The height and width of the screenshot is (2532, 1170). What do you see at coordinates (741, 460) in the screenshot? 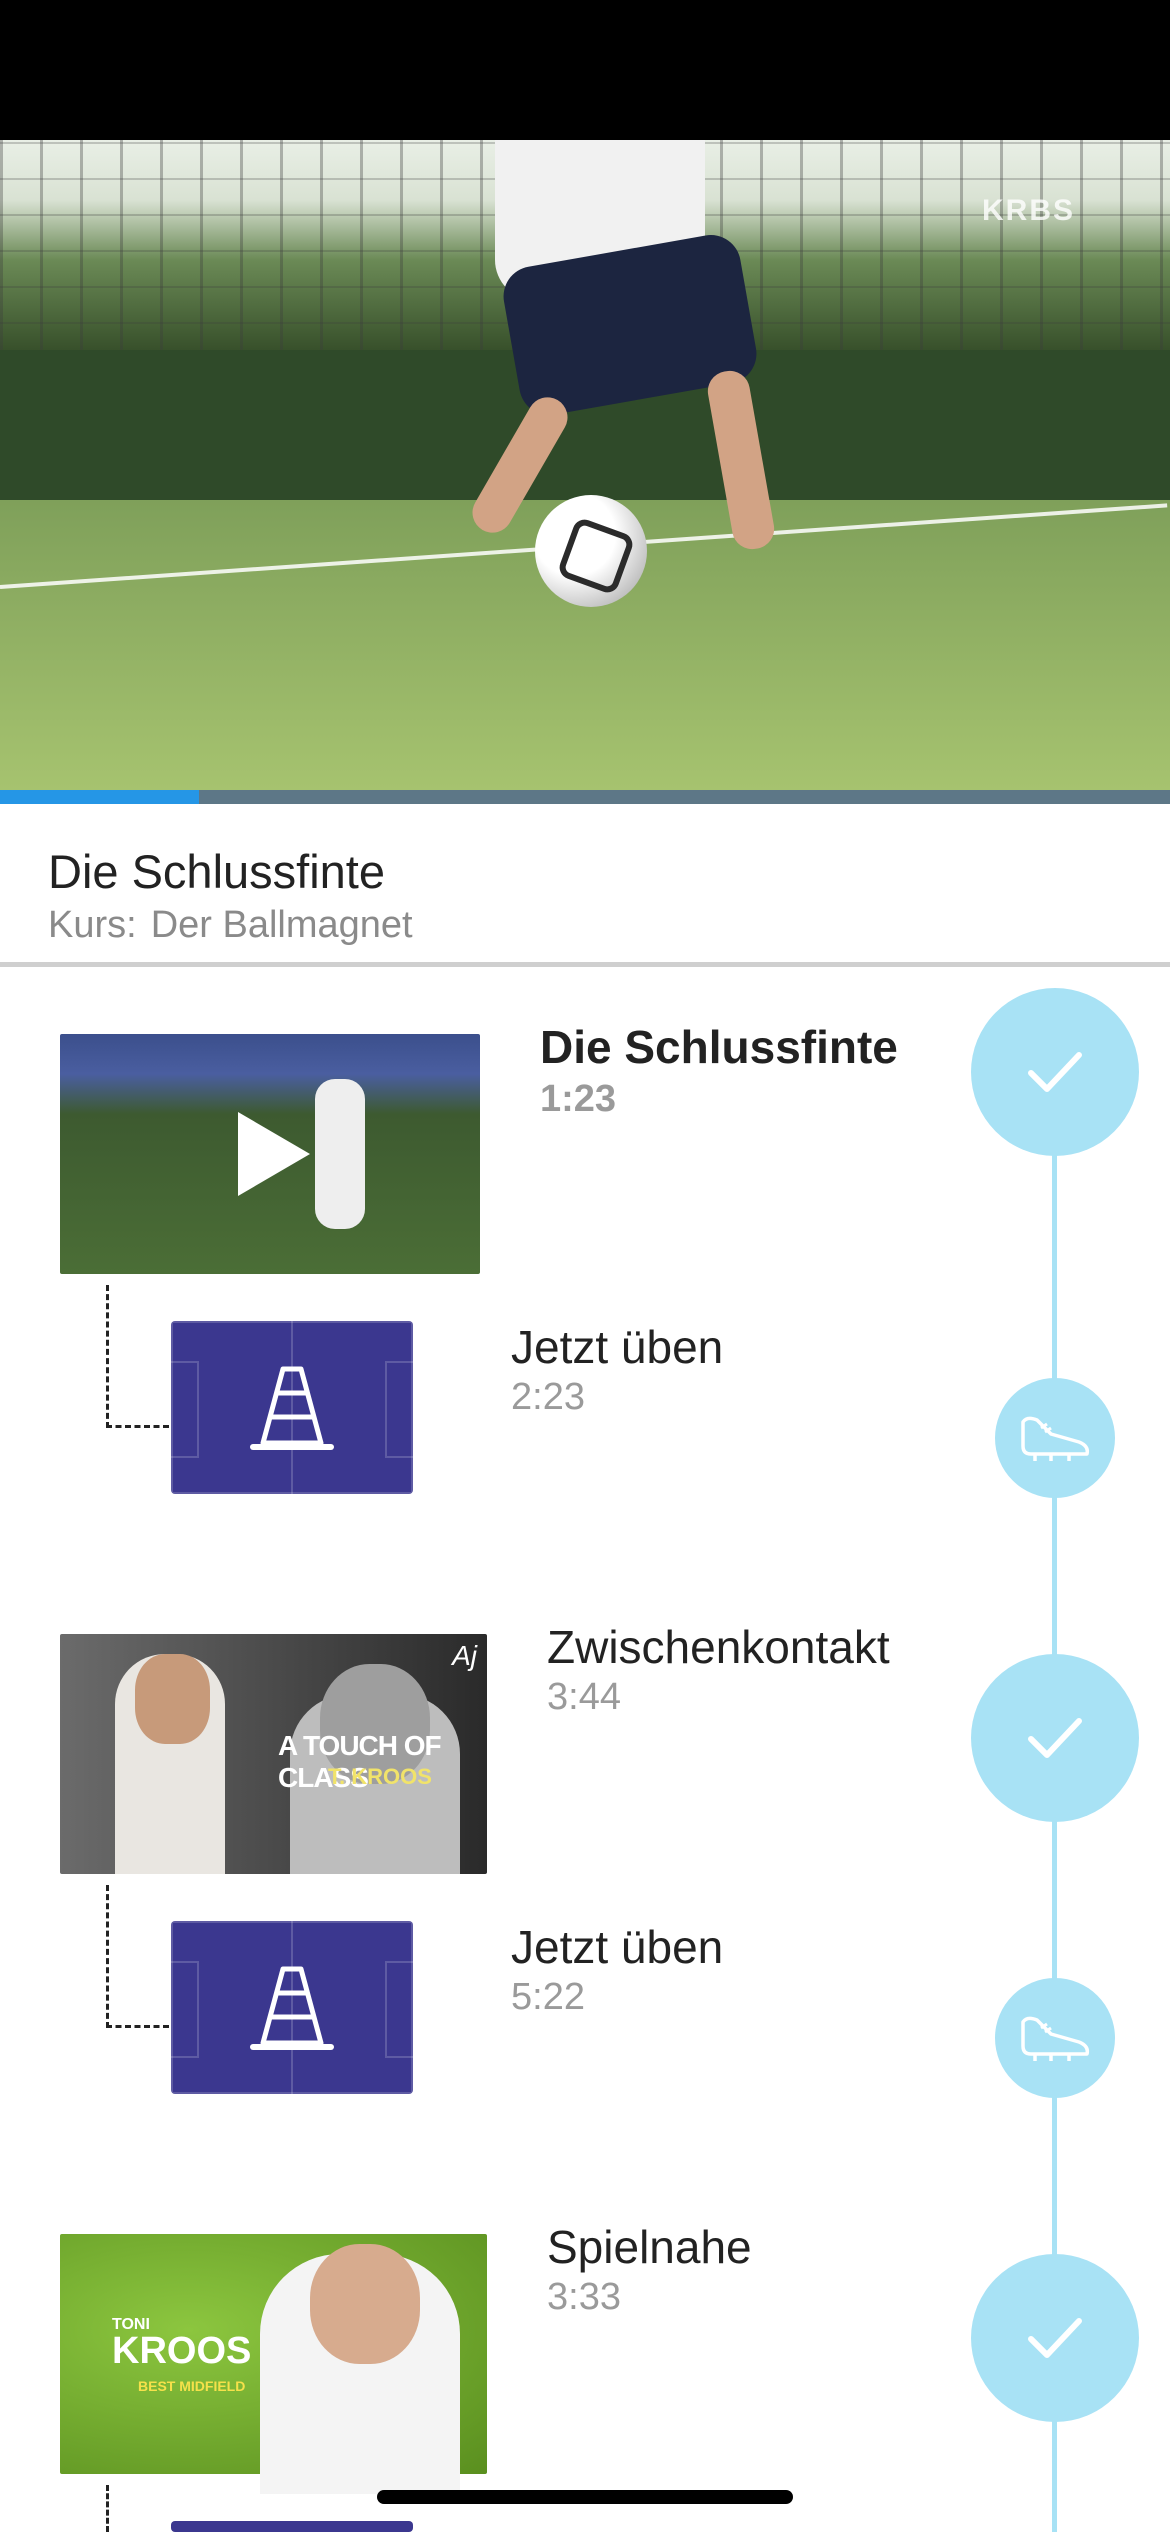
I see `figure-leg` at bounding box center [741, 460].